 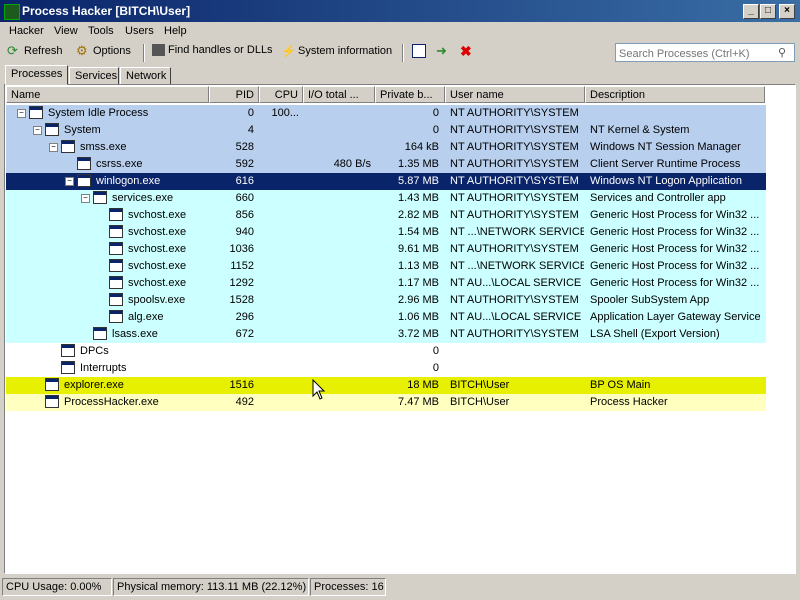 What do you see at coordinates (175, 31) in the screenshot?
I see `menu-help: Help` at bounding box center [175, 31].